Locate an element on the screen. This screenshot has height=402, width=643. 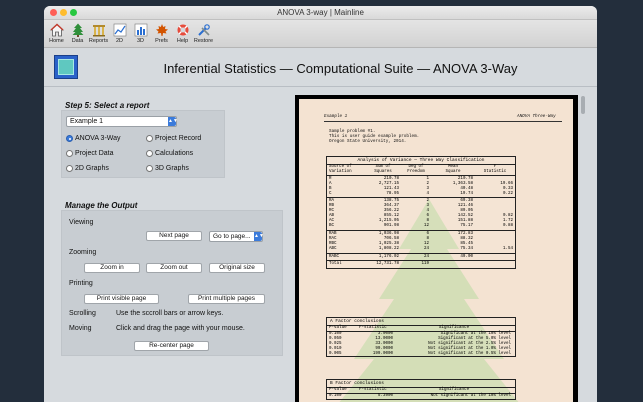
table-cell: 5.3900 is located at coordinates (385, 395).